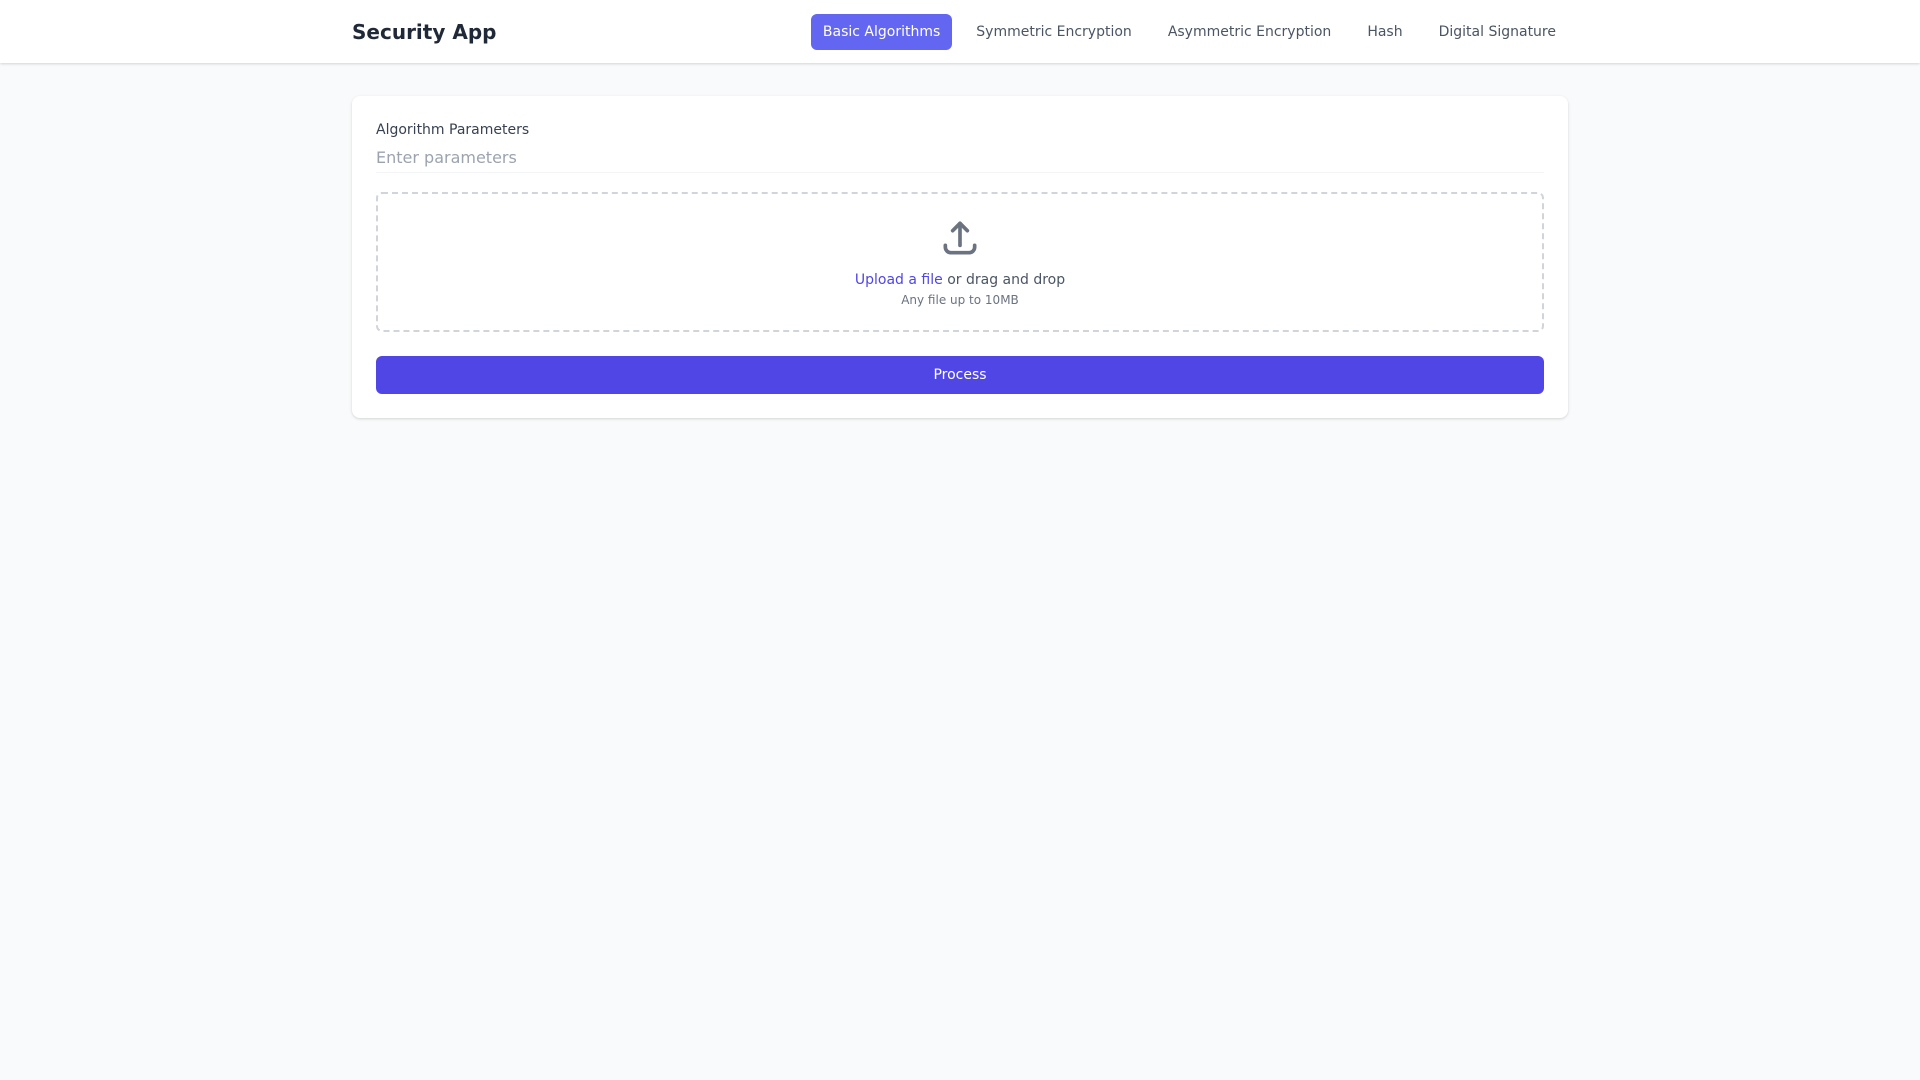 This screenshot has width=1920, height=1080. What do you see at coordinates (1250, 32) in the screenshot?
I see `nav-asymmetric-encryption: Asymmetric Encryption` at bounding box center [1250, 32].